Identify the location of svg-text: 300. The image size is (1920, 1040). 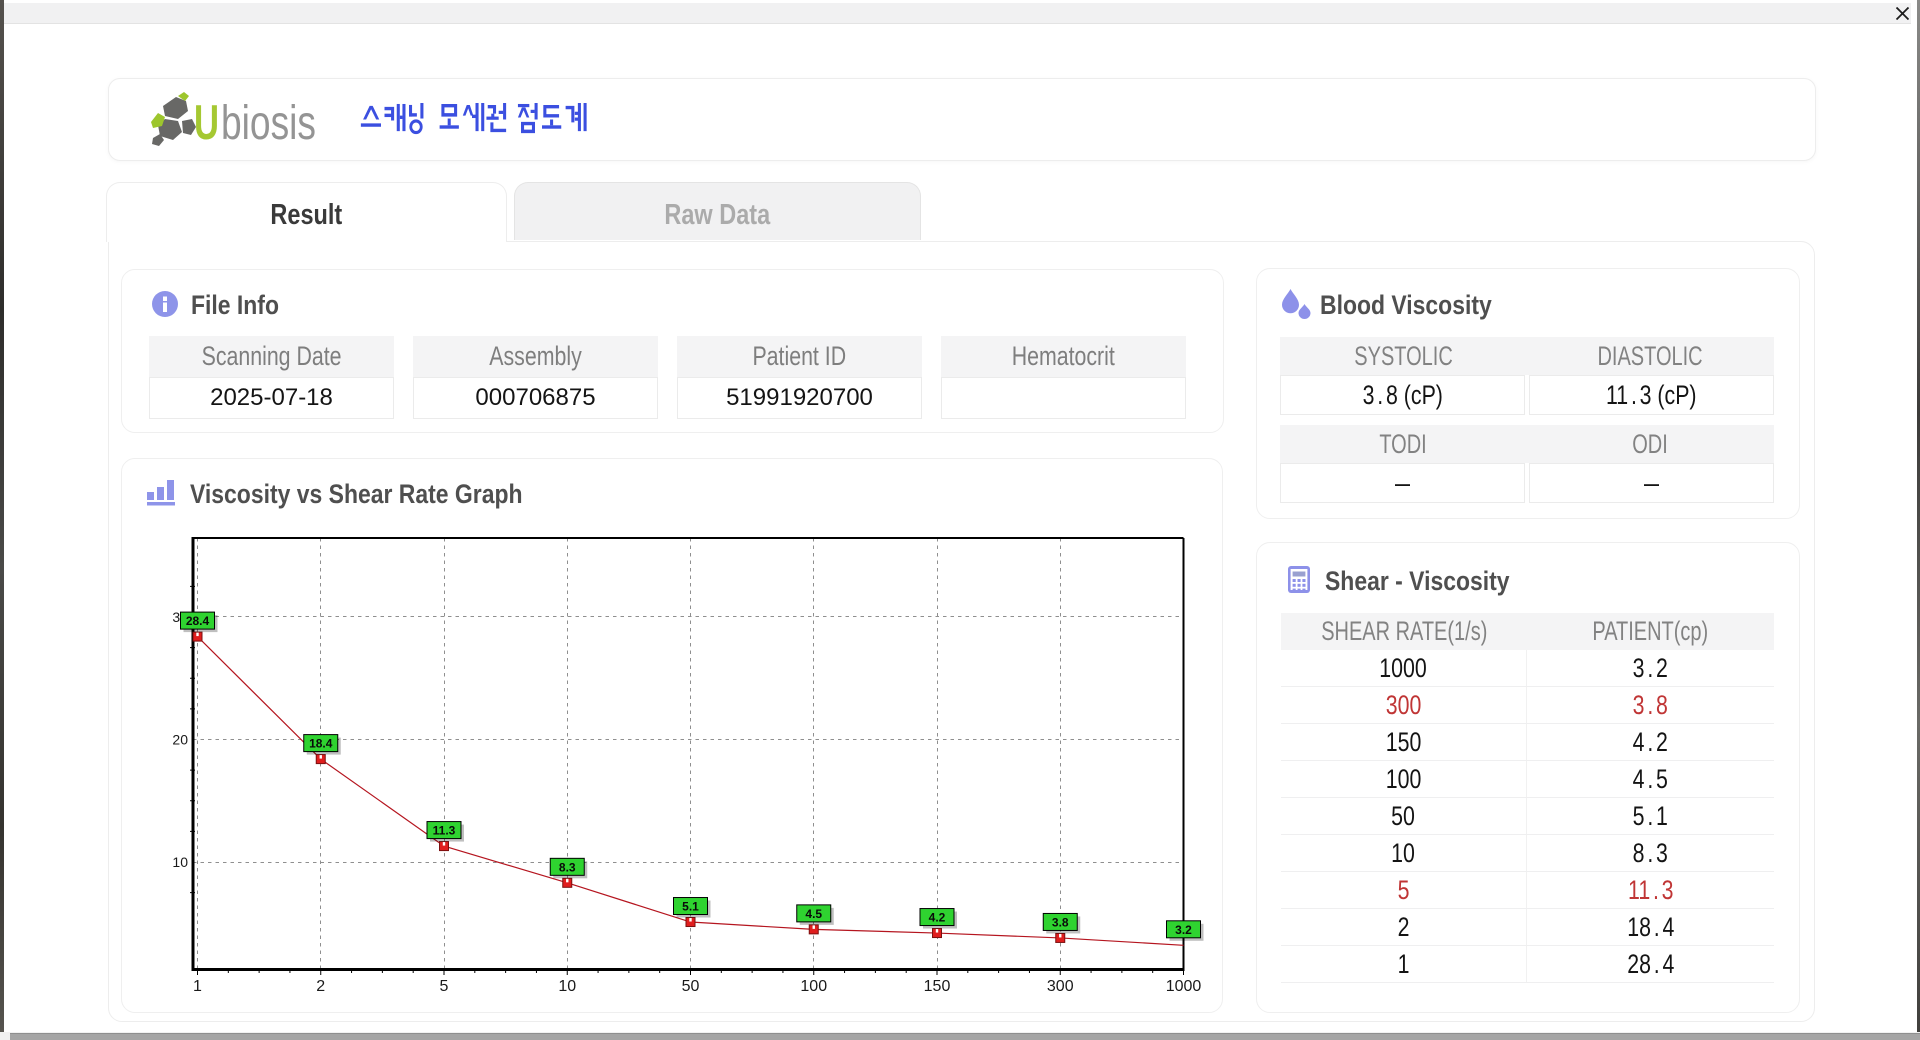
(1060, 986).